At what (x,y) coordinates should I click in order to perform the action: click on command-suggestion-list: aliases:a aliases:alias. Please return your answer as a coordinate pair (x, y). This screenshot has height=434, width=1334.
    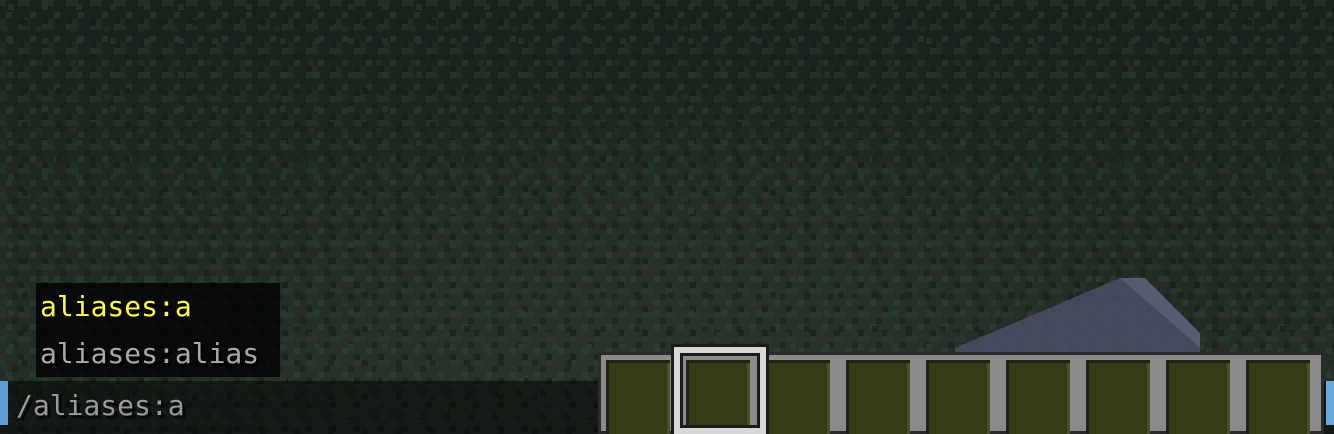
    Looking at the image, I should click on (158, 330).